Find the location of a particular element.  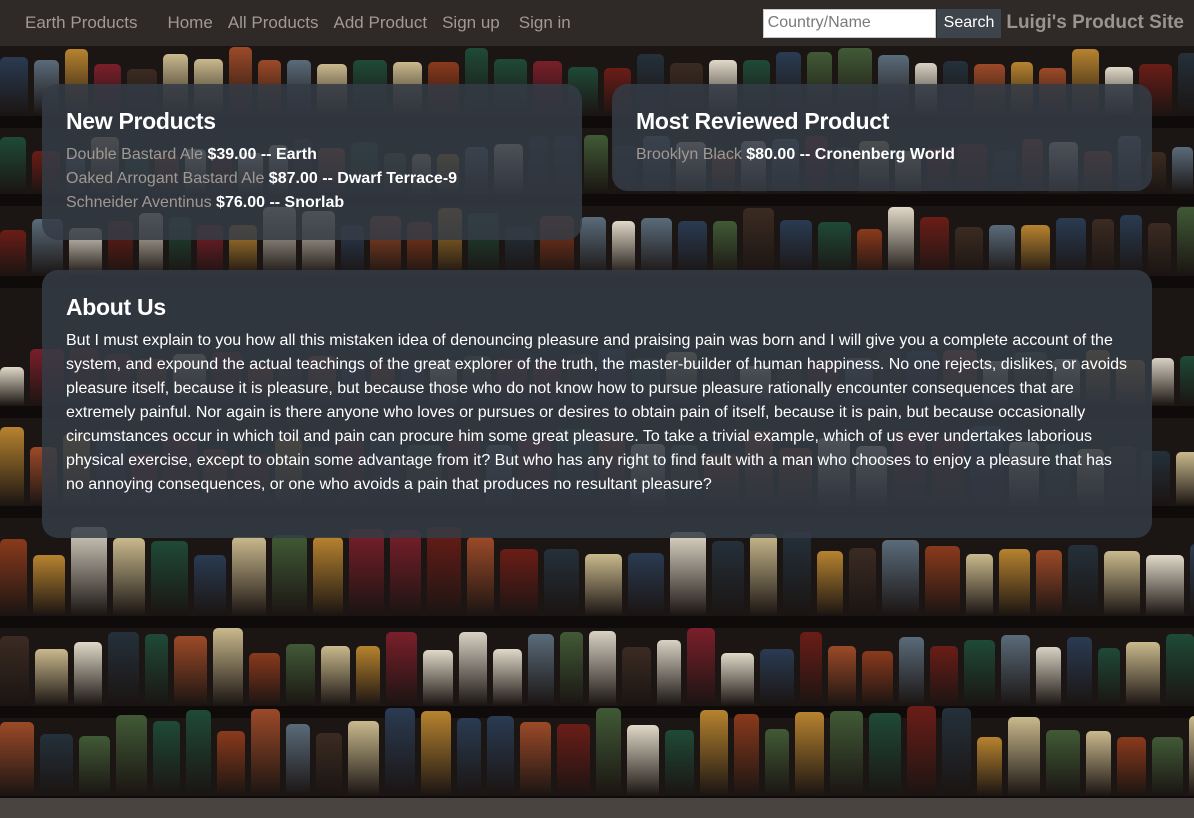

footer-strip is located at coordinates (597, 808).